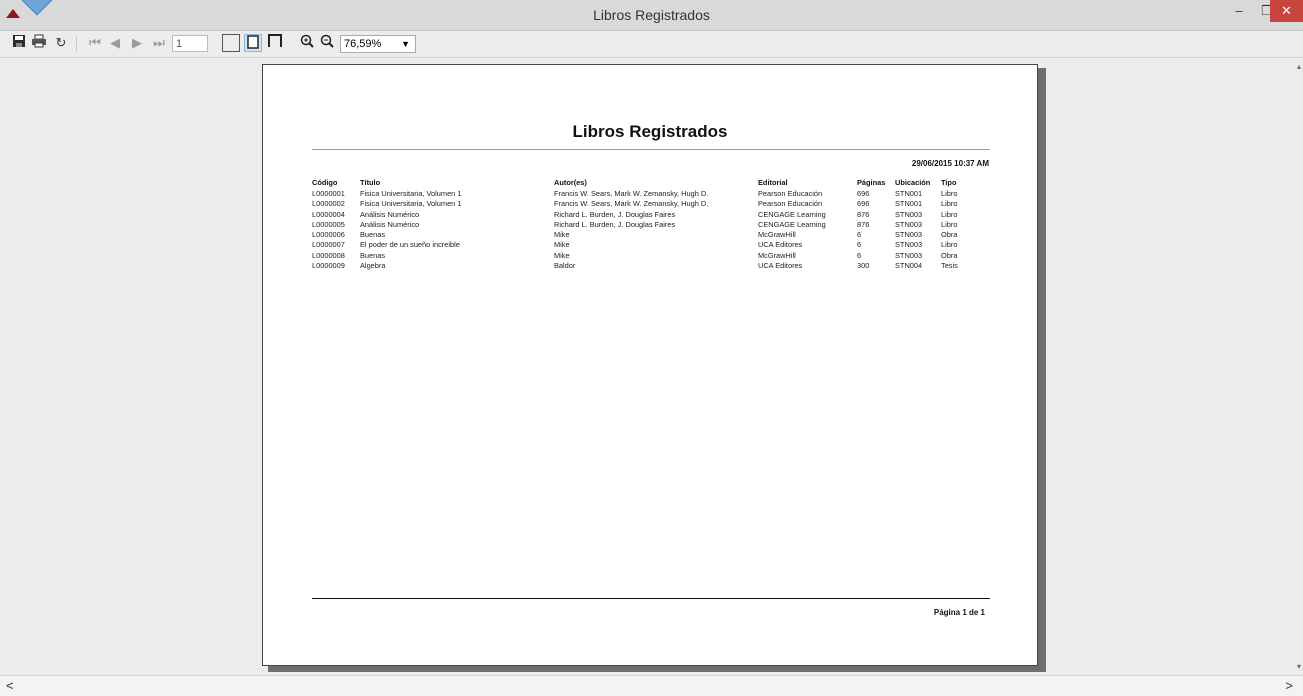 Image resolution: width=1303 pixels, height=696 pixels. I want to click on table-cell: L0000008, so click(328, 255).